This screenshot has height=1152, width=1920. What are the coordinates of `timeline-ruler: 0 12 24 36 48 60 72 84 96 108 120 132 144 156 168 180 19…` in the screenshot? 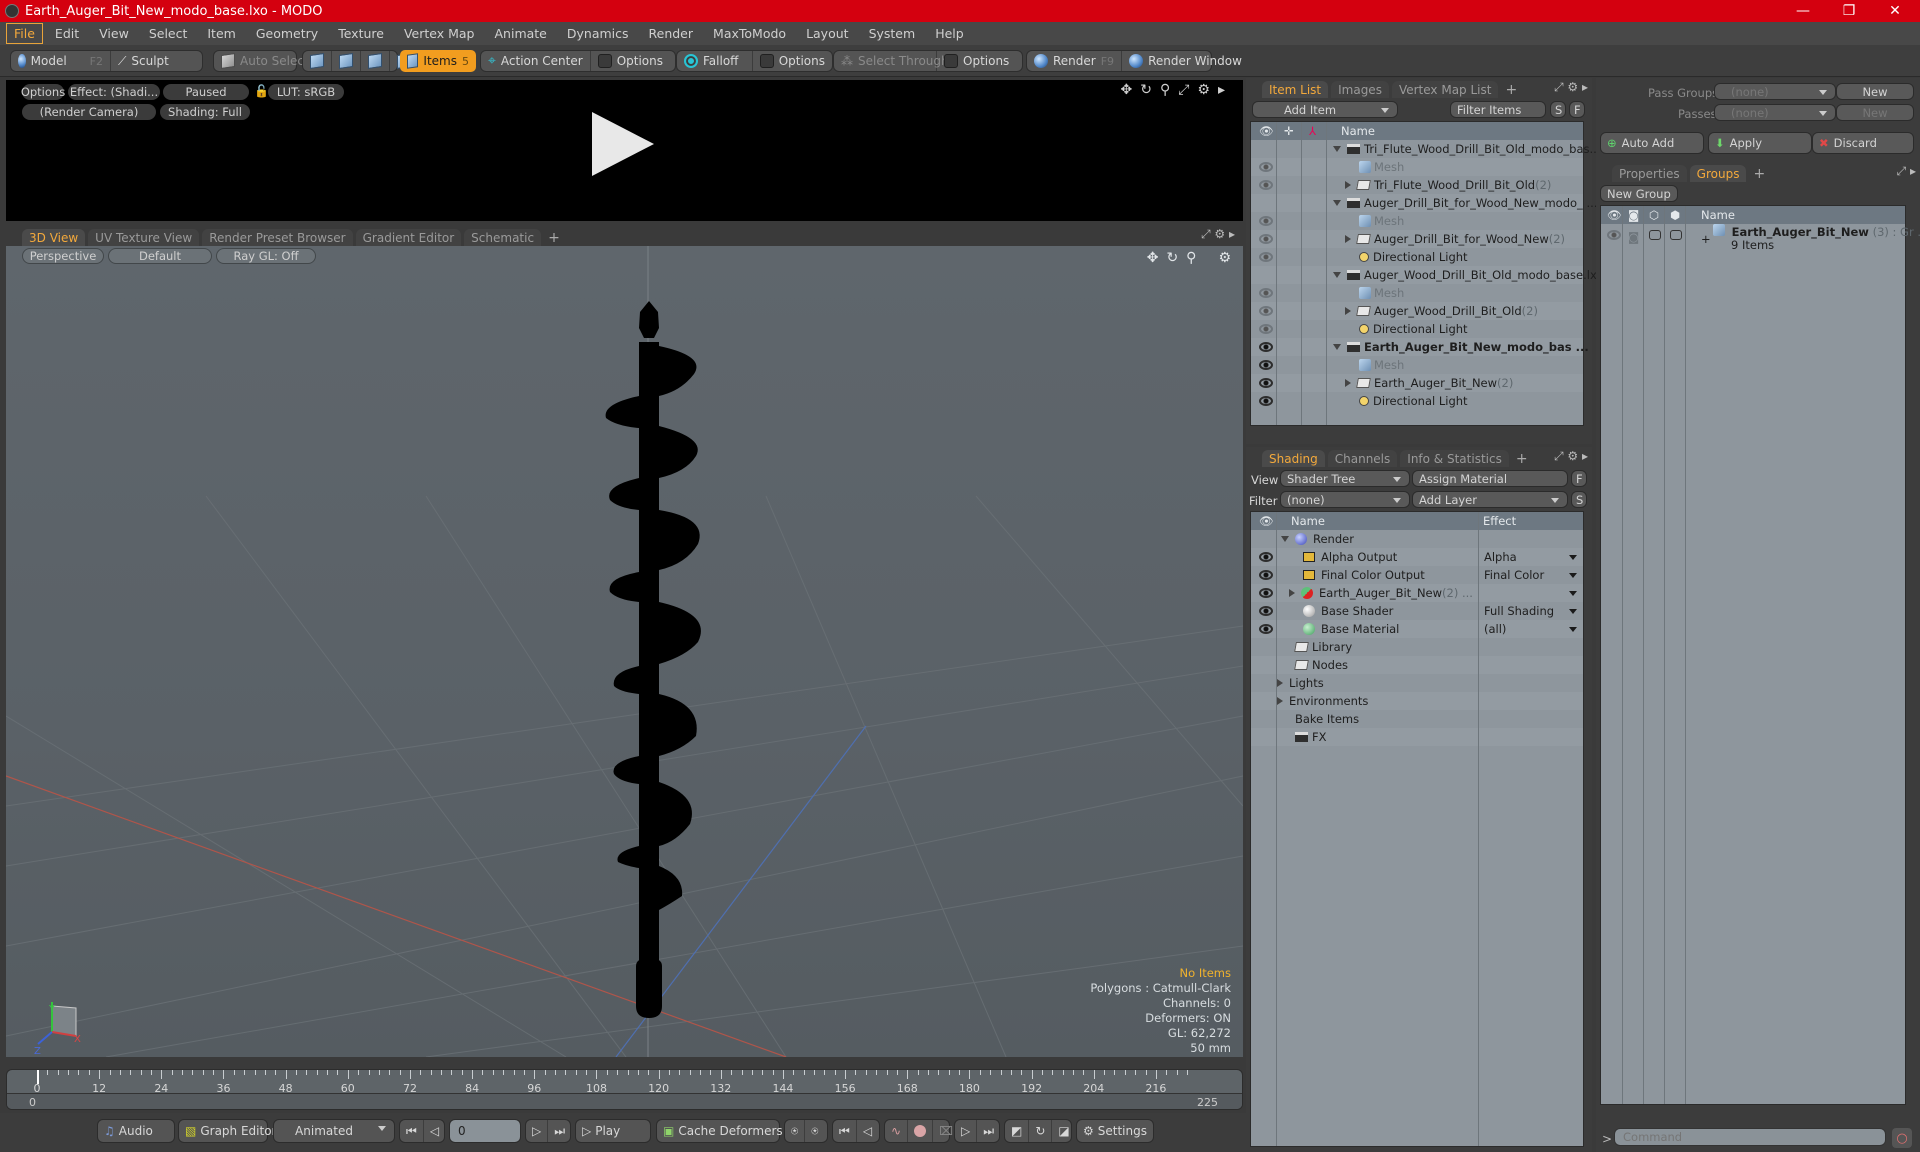 It's located at (624, 1089).